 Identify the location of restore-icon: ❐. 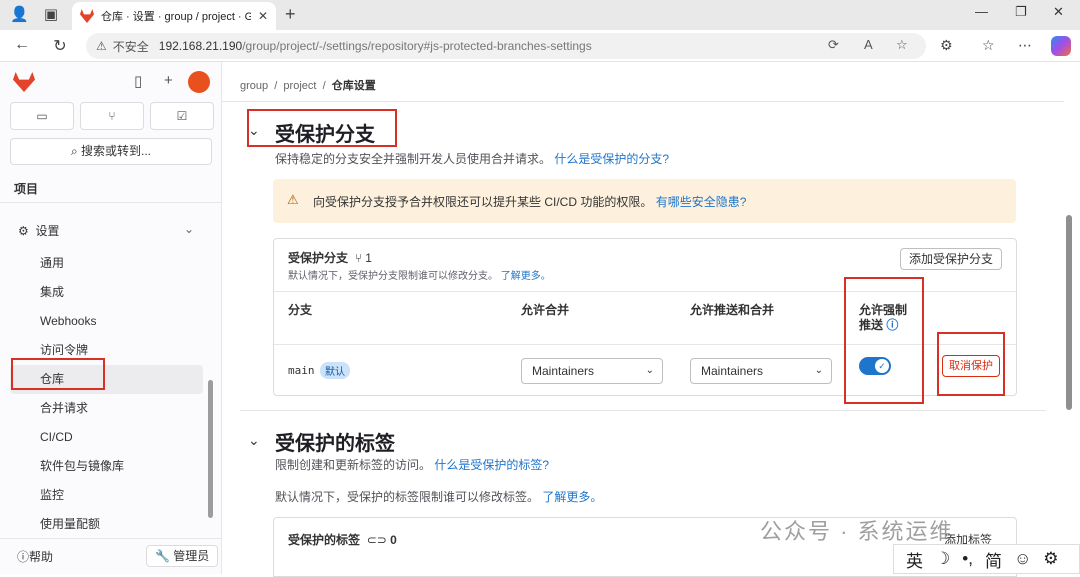
(1021, 12).